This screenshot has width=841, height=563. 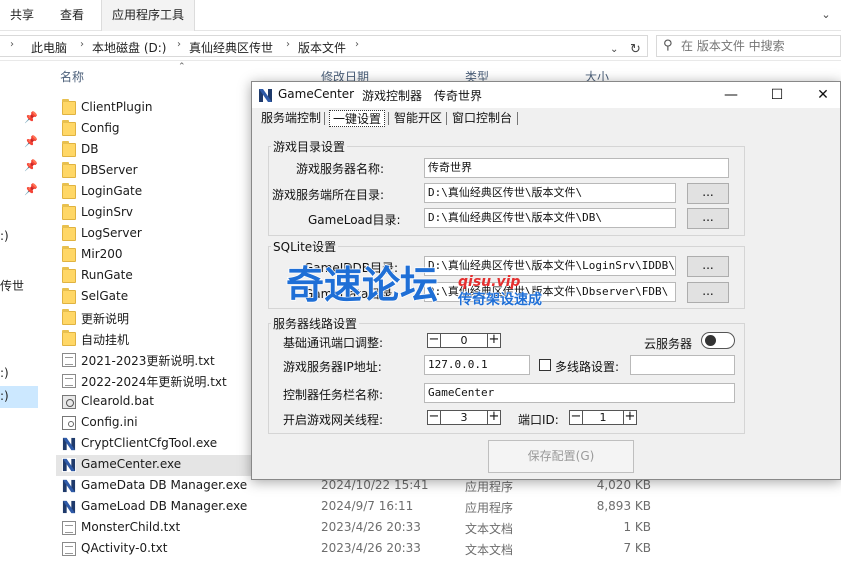 What do you see at coordinates (710, 340) in the screenshot?
I see `toggle-knob` at bounding box center [710, 340].